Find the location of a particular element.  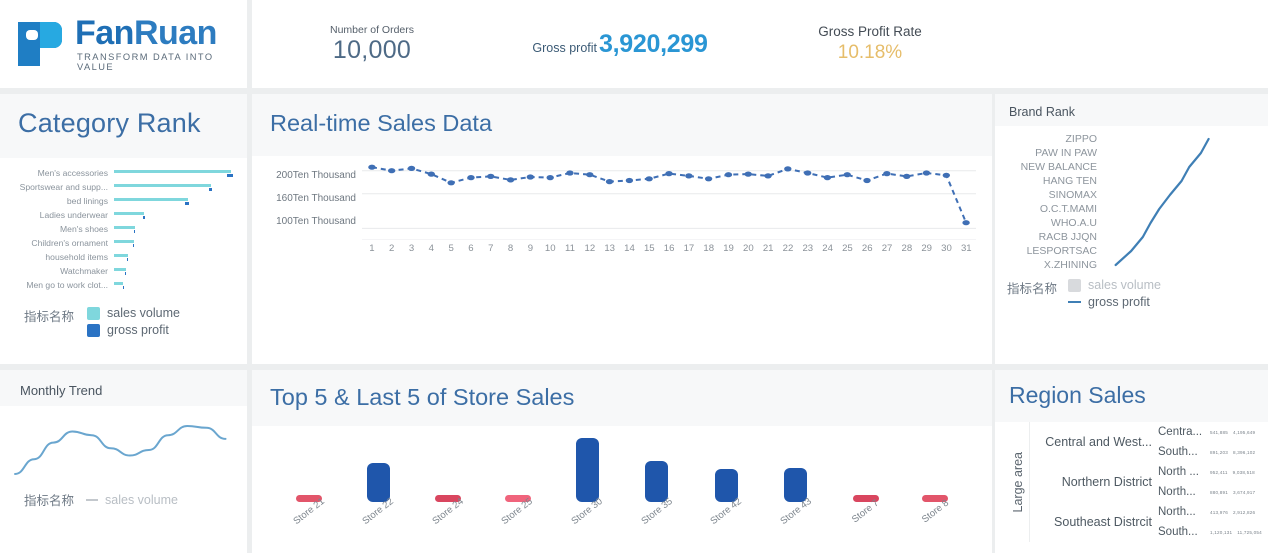

category-rank-label: household items is located at coordinates (76, 257).